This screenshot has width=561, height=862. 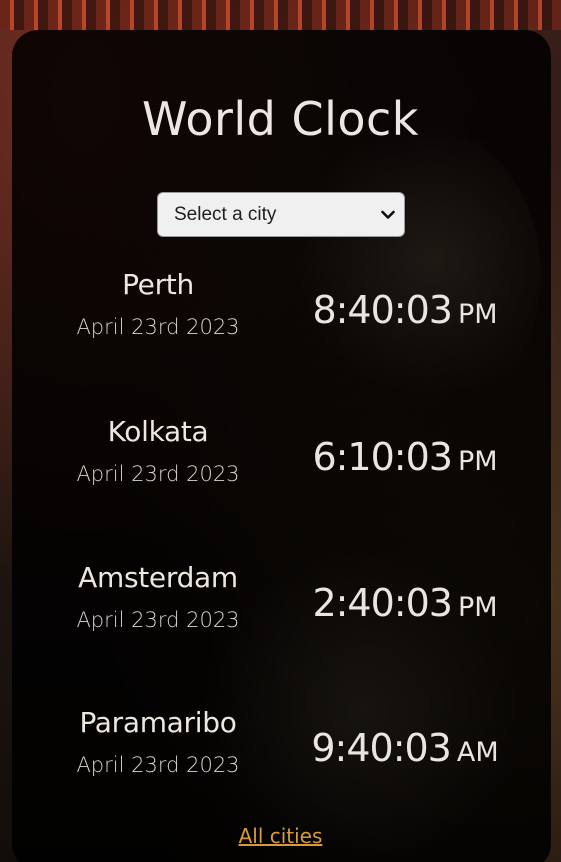 What do you see at coordinates (158, 284) in the screenshot?
I see `city-name: Perth` at bounding box center [158, 284].